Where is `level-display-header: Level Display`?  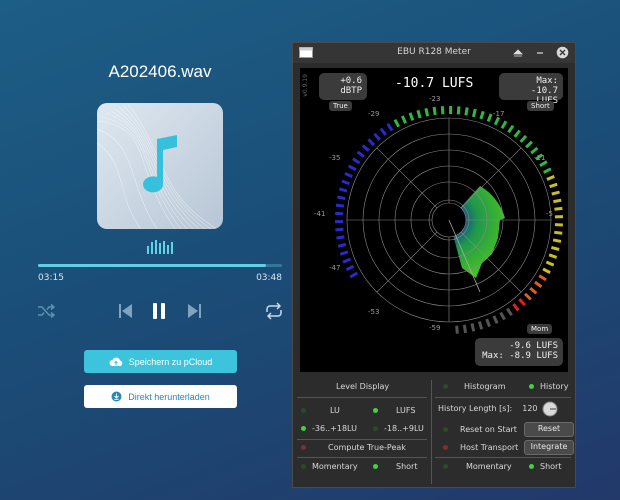 level-display-header: Level Display is located at coordinates (362, 386).